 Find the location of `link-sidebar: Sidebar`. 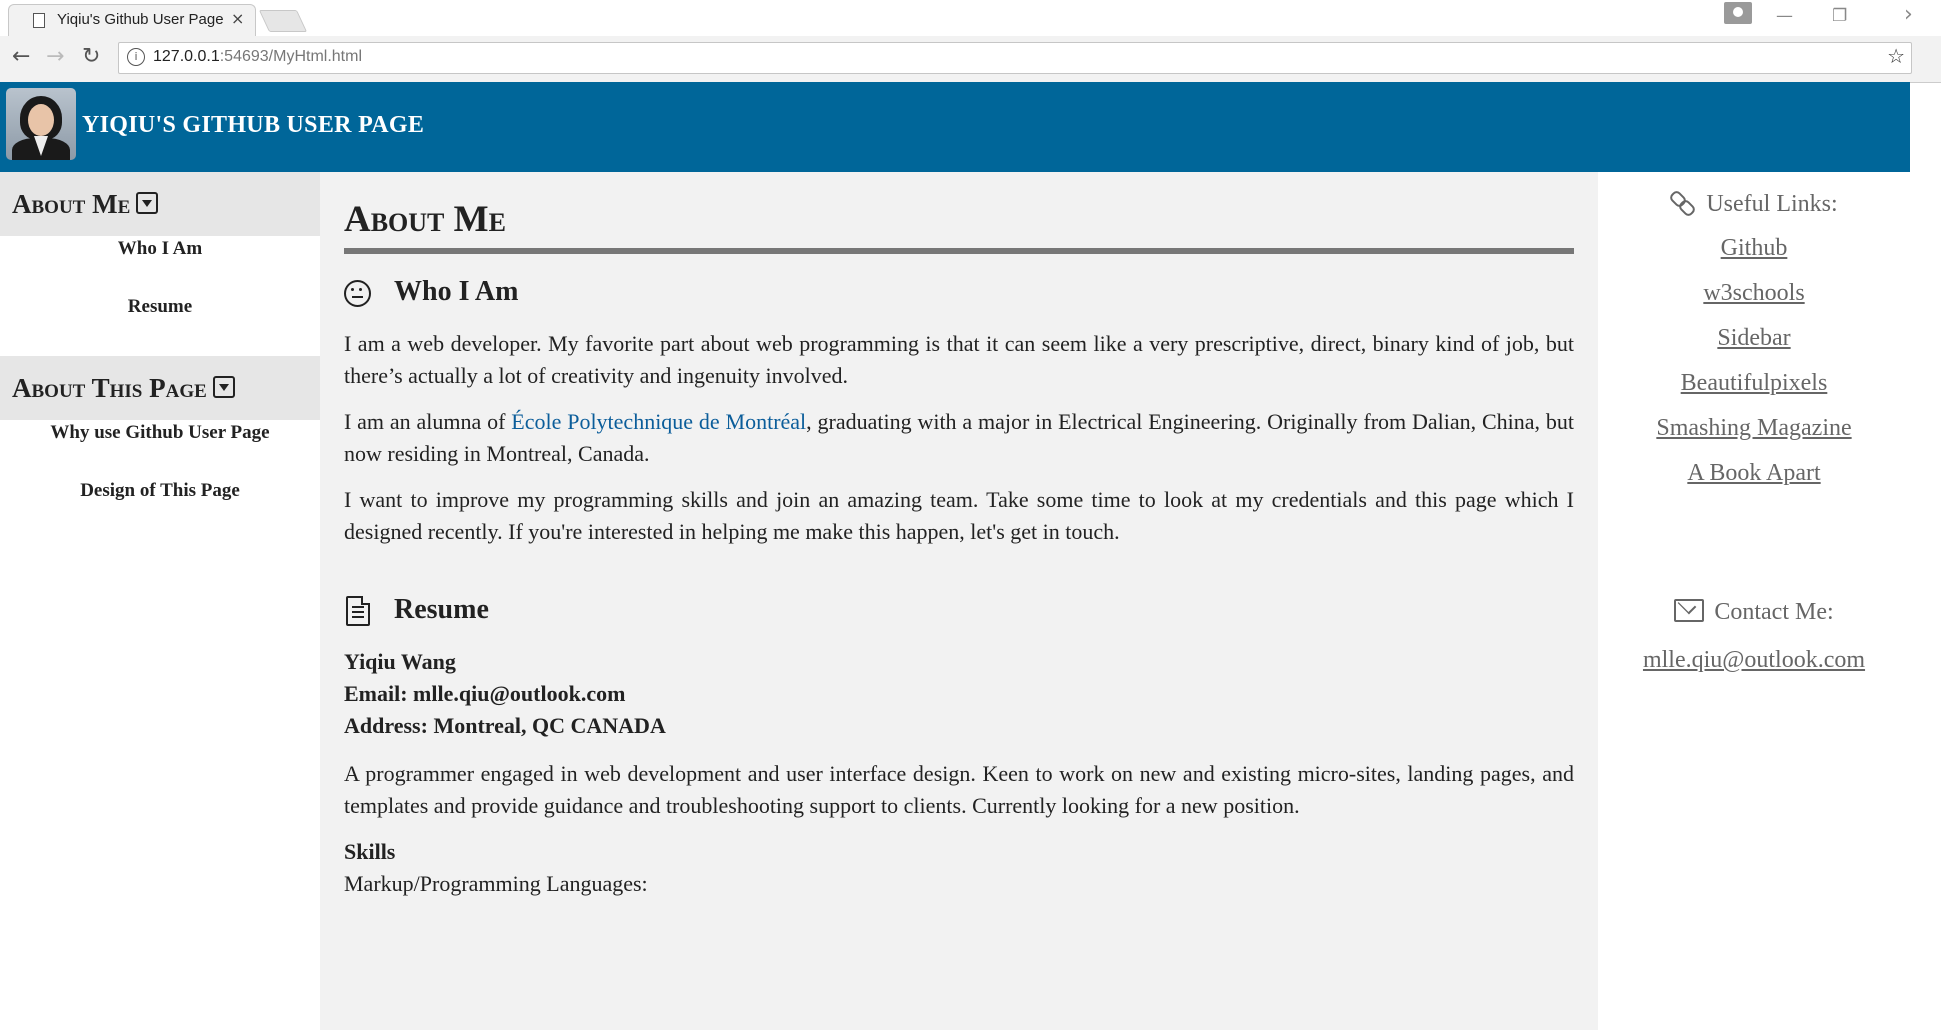

link-sidebar: Sidebar is located at coordinates (1754, 338).